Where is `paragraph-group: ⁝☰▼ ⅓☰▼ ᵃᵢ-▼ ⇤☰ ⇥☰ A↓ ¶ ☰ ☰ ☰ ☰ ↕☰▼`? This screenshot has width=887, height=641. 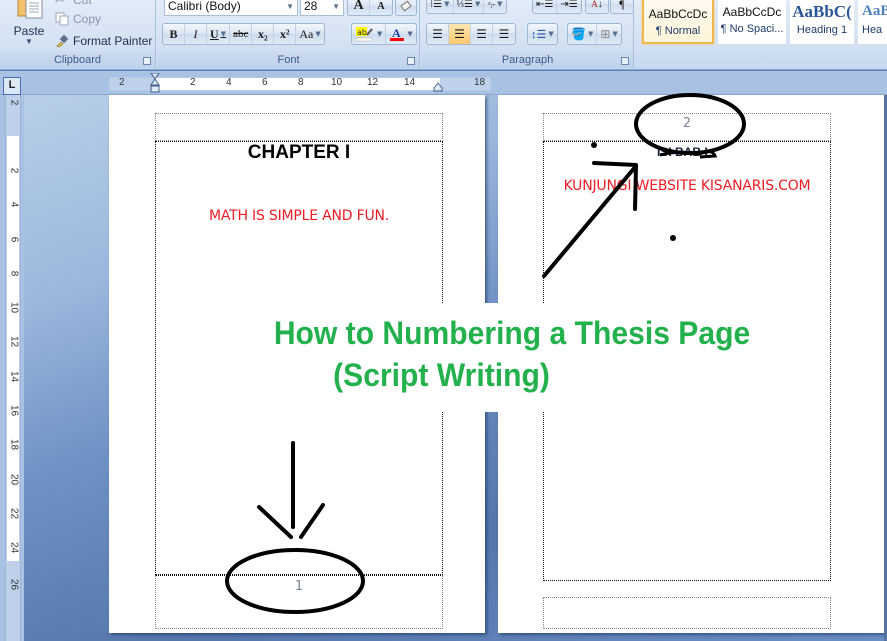 paragraph-group: ⁝☰▼ ⅓☰▼ ᵃᵢ-▼ ⇤☰ ⇥☰ A↓ ¶ ☰ ☰ ☰ ☰ ↕☰▼ is located at coordinates (528, 35).